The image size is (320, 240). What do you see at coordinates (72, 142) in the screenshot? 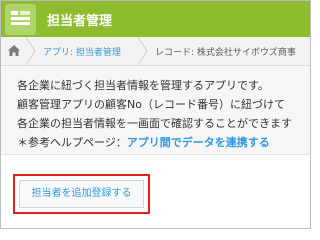
I see `help-prefix: ＊参考ヘルプページ：` at bounding box center [72, 142].